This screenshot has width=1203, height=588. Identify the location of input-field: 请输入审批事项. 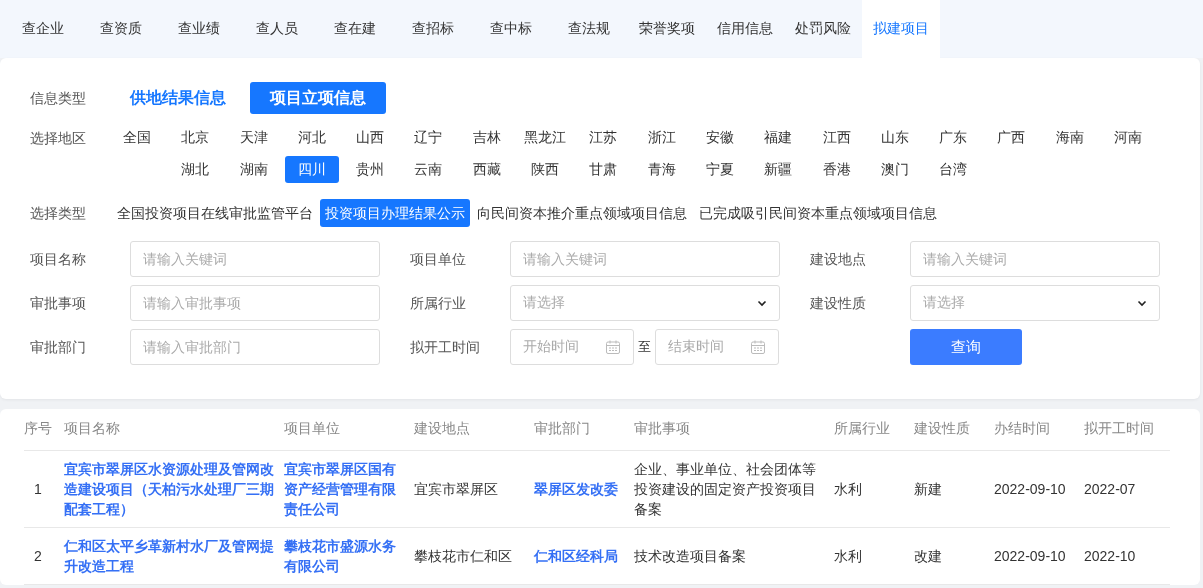
(255, 303).